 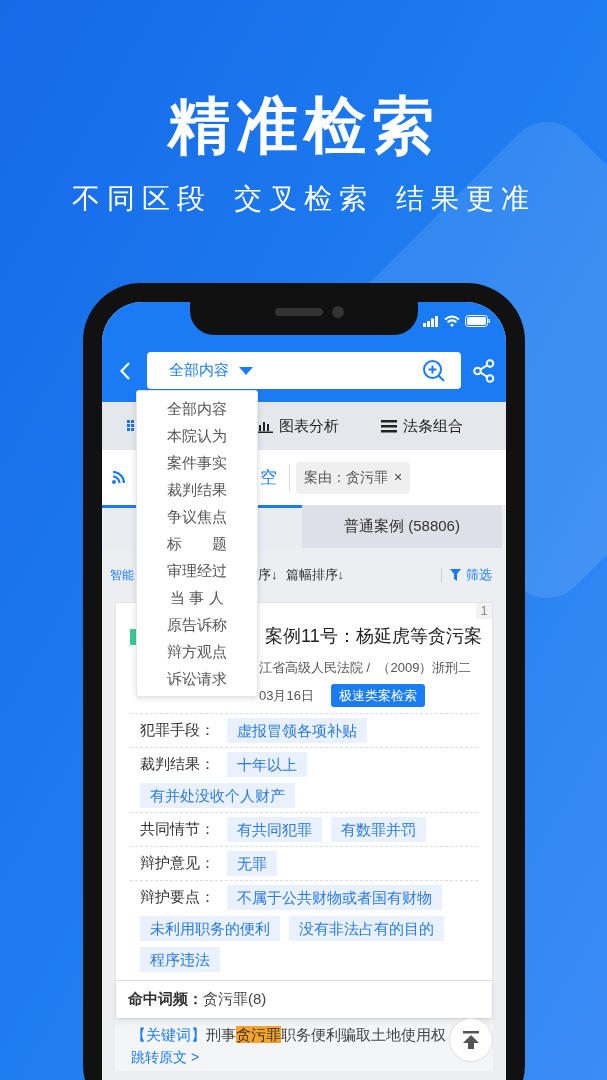 I want to click on scope-dropdown: 全部内容, so click(x=199, y=370).